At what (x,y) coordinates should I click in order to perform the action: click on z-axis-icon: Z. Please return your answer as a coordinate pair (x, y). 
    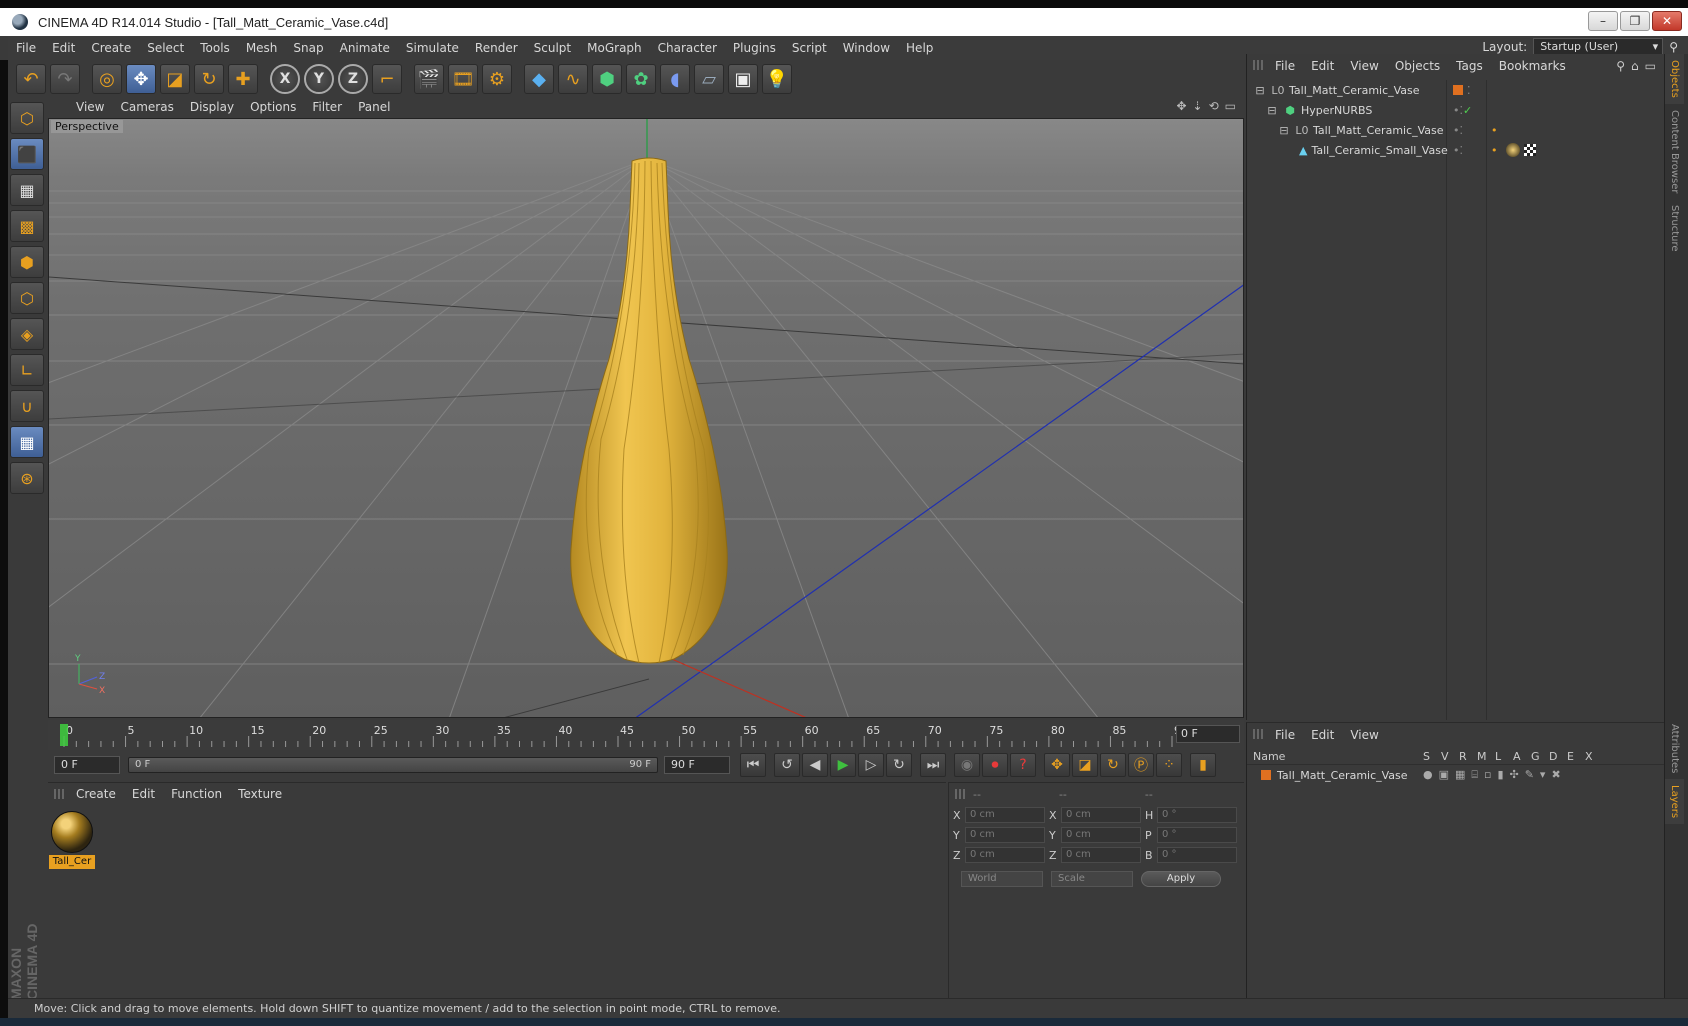
    Looking at the image, I should click on (353, 79).